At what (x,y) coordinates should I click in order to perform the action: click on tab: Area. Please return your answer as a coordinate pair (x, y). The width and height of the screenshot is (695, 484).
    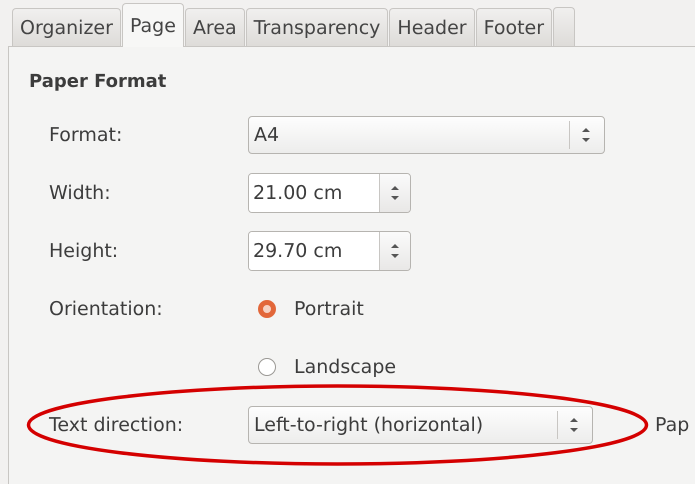
    Looking at the image, I should click on (214, 27).